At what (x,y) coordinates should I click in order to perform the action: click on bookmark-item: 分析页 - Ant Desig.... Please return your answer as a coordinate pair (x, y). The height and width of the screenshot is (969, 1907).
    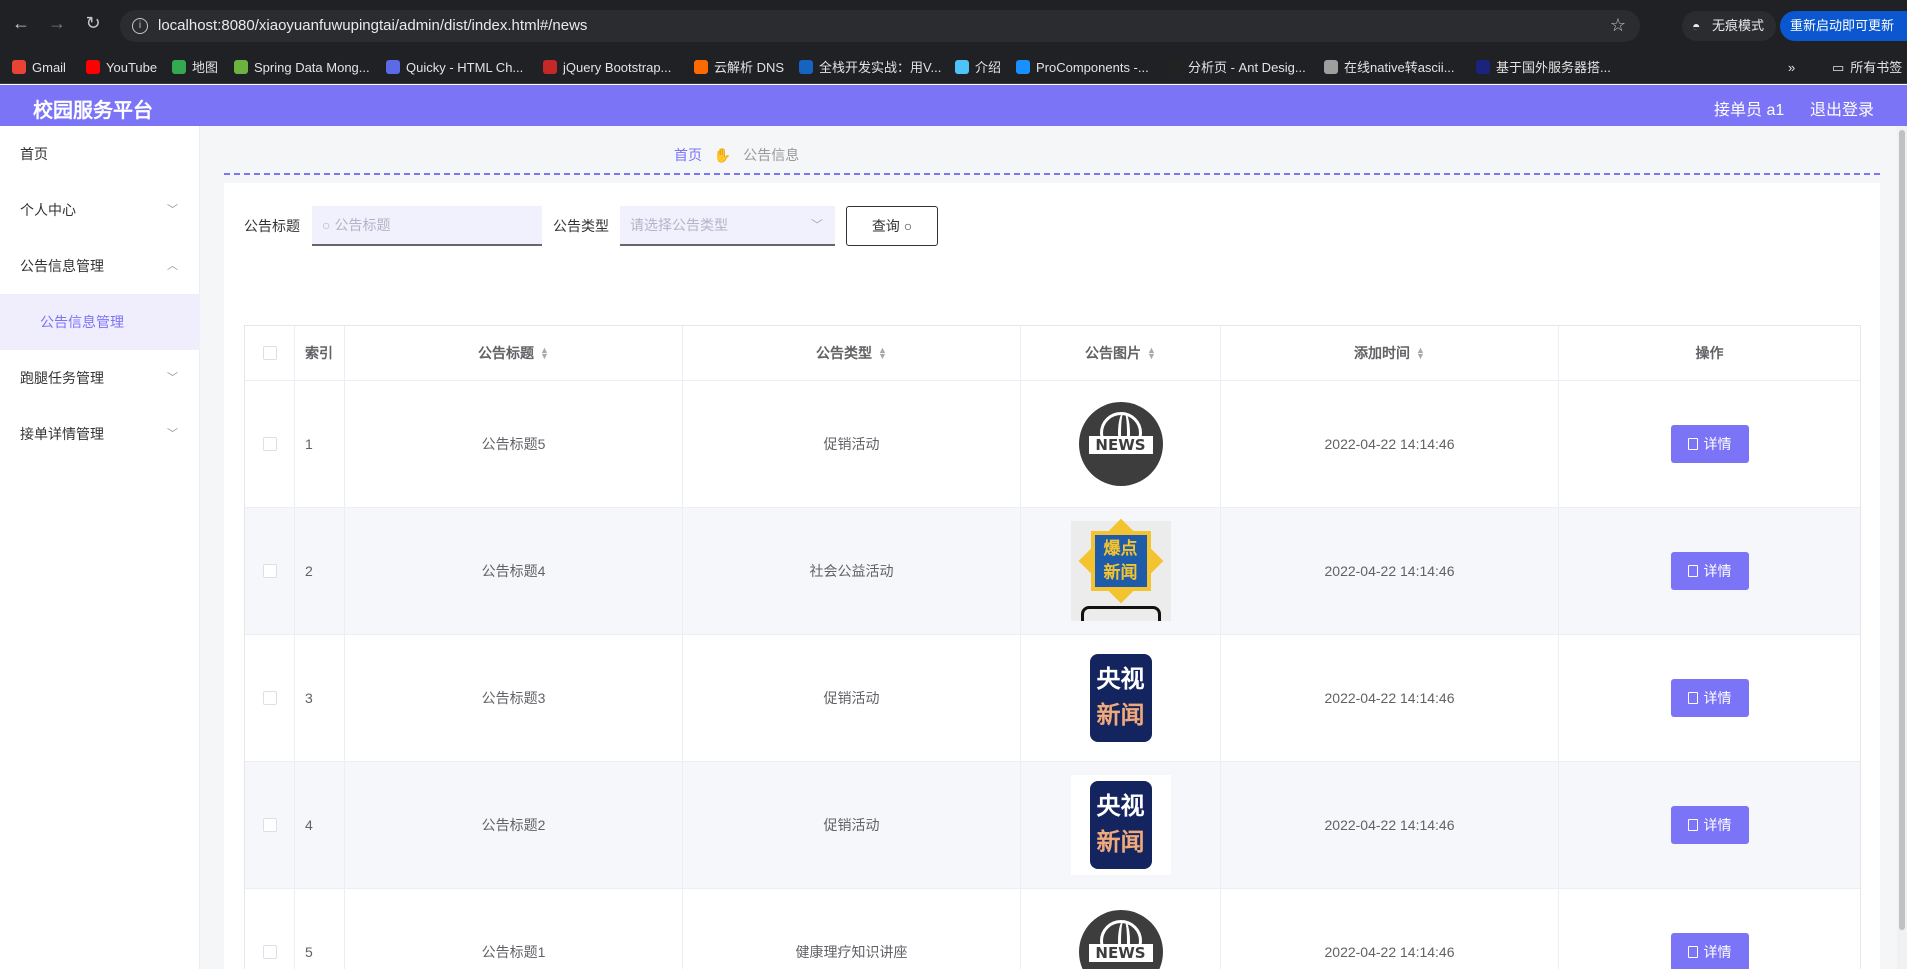
    Looking at the image, I should click on (1237, 68).